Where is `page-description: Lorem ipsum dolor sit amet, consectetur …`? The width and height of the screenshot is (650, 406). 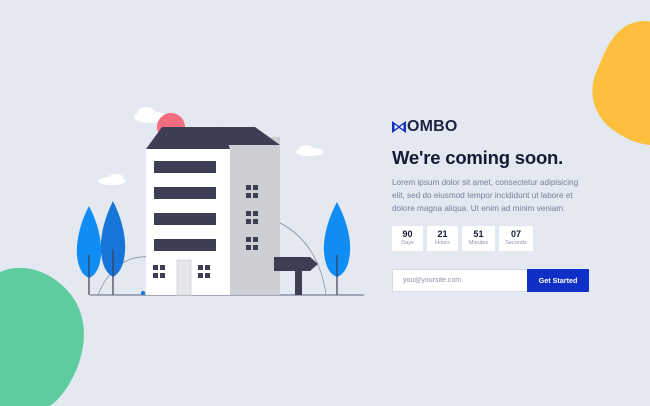
page-description: Lorem ipsum dolor sit amet, consectetur … is located at coordinates (485, 196).